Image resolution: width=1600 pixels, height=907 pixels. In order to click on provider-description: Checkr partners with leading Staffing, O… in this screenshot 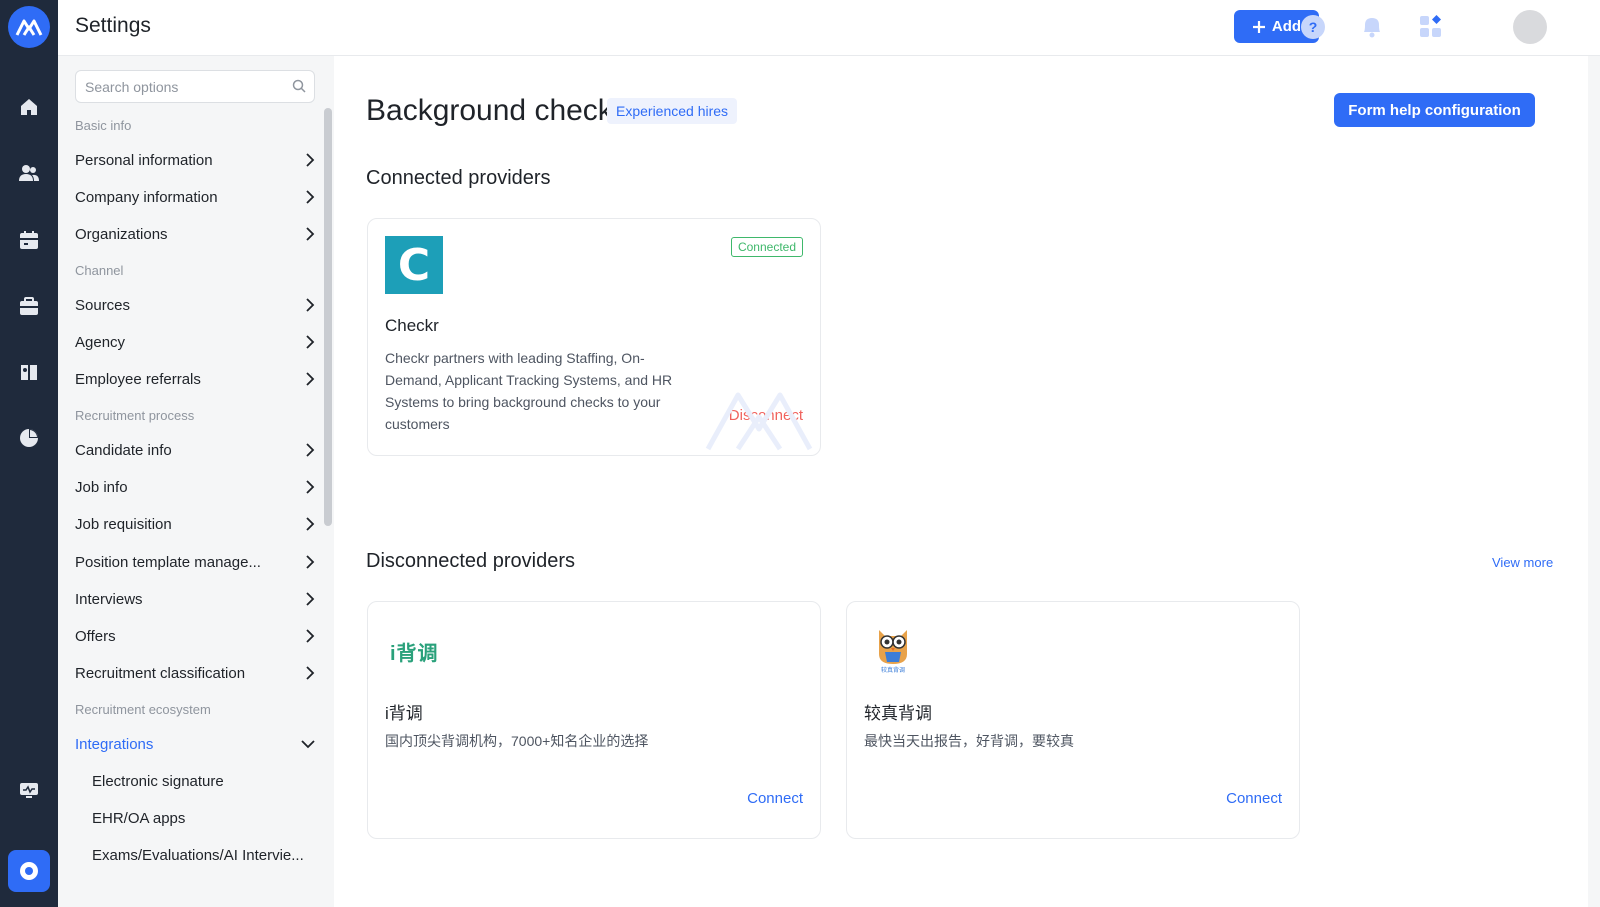, I will do `click(529, 391)`.